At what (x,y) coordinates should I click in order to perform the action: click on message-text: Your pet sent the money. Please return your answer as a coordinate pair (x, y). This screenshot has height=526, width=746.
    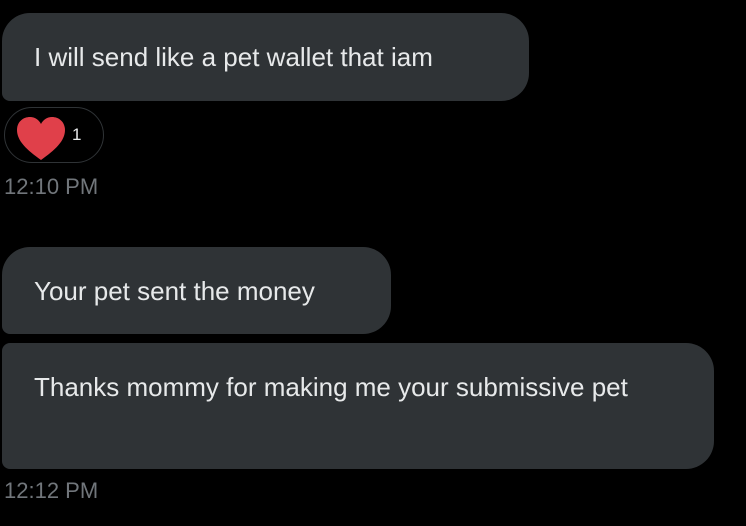
    Looking at the image, I should click on (174, 291).